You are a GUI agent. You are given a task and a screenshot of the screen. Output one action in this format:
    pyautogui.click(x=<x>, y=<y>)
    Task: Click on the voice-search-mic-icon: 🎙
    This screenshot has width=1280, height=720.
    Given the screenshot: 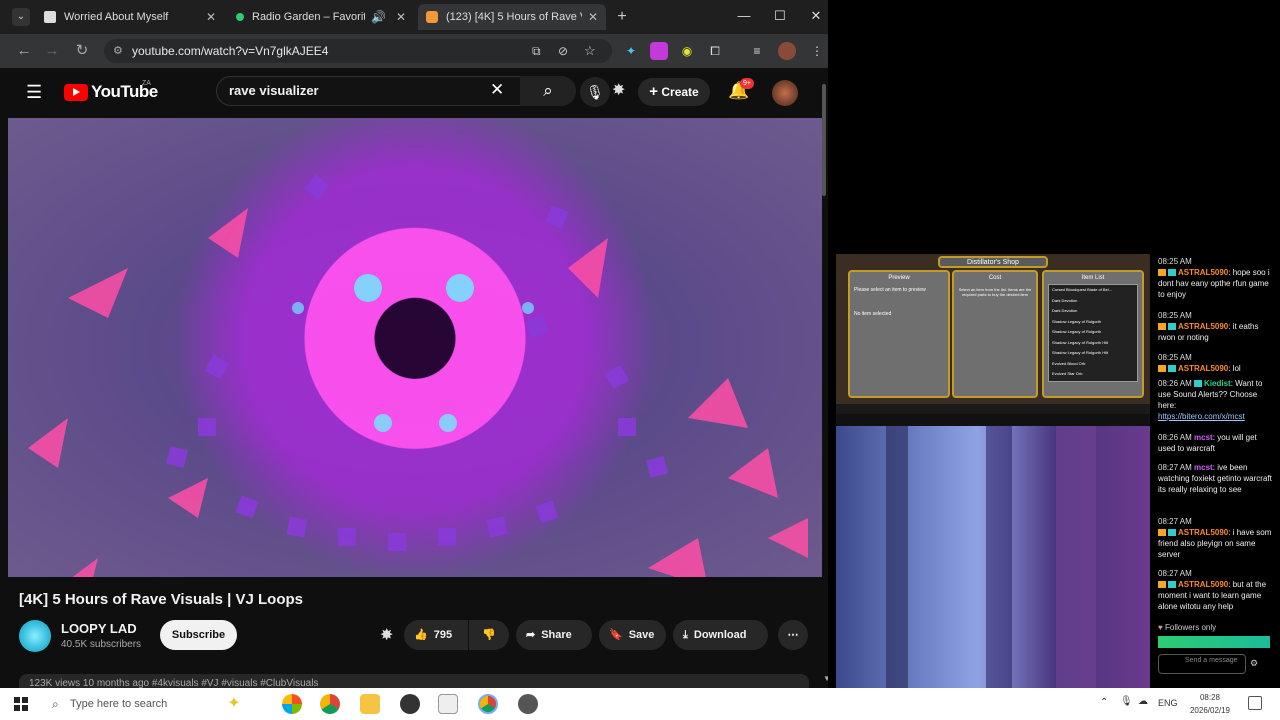 What is the action you would take?
    pyautogui.click(x=595, y=92)
    